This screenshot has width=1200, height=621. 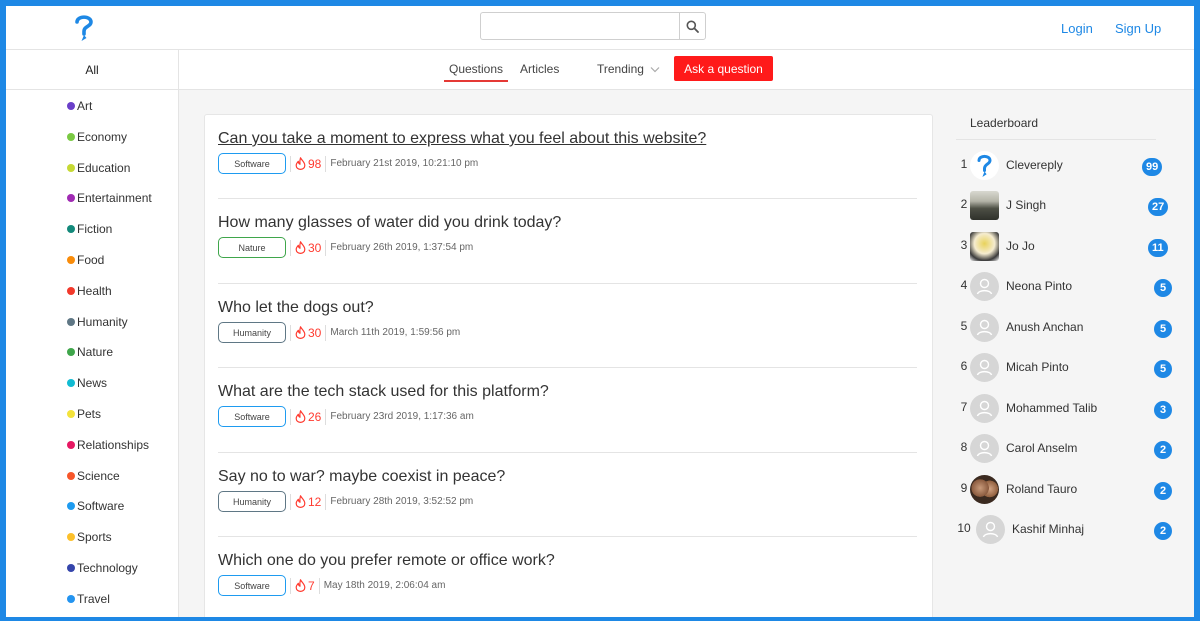 I want to click on points-badge: 11, so click(x=1158, y=248).